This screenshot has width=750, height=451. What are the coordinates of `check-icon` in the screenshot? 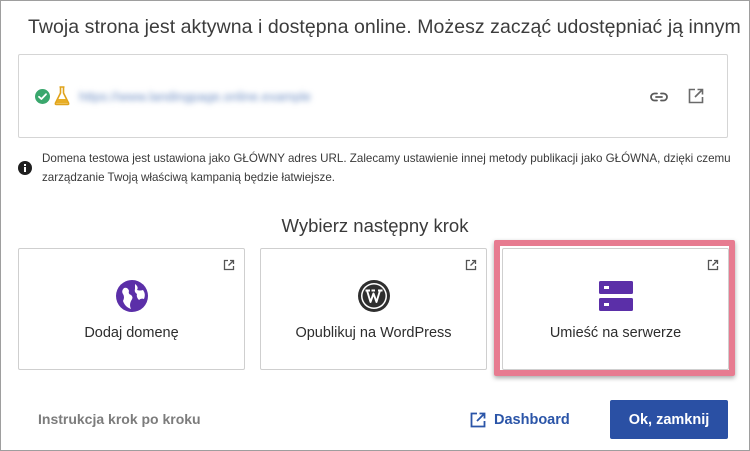 It's located at (42, 96).